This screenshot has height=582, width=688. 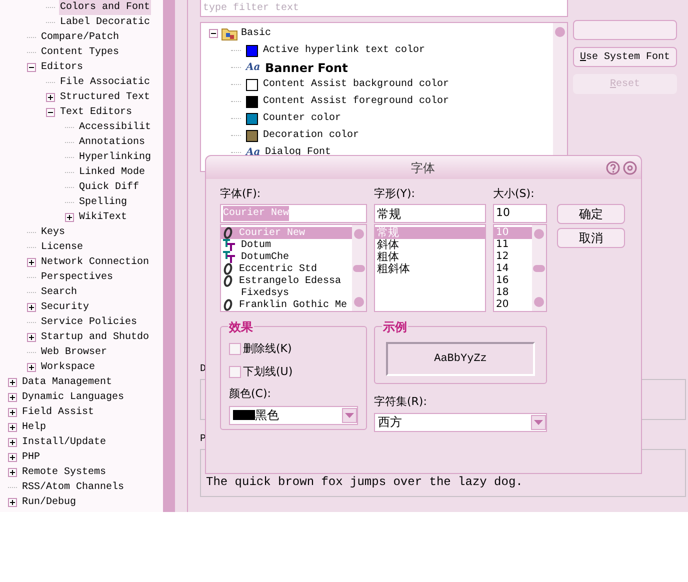 I want to click on tree-item: Text Editors, so click(x=96, y=112).